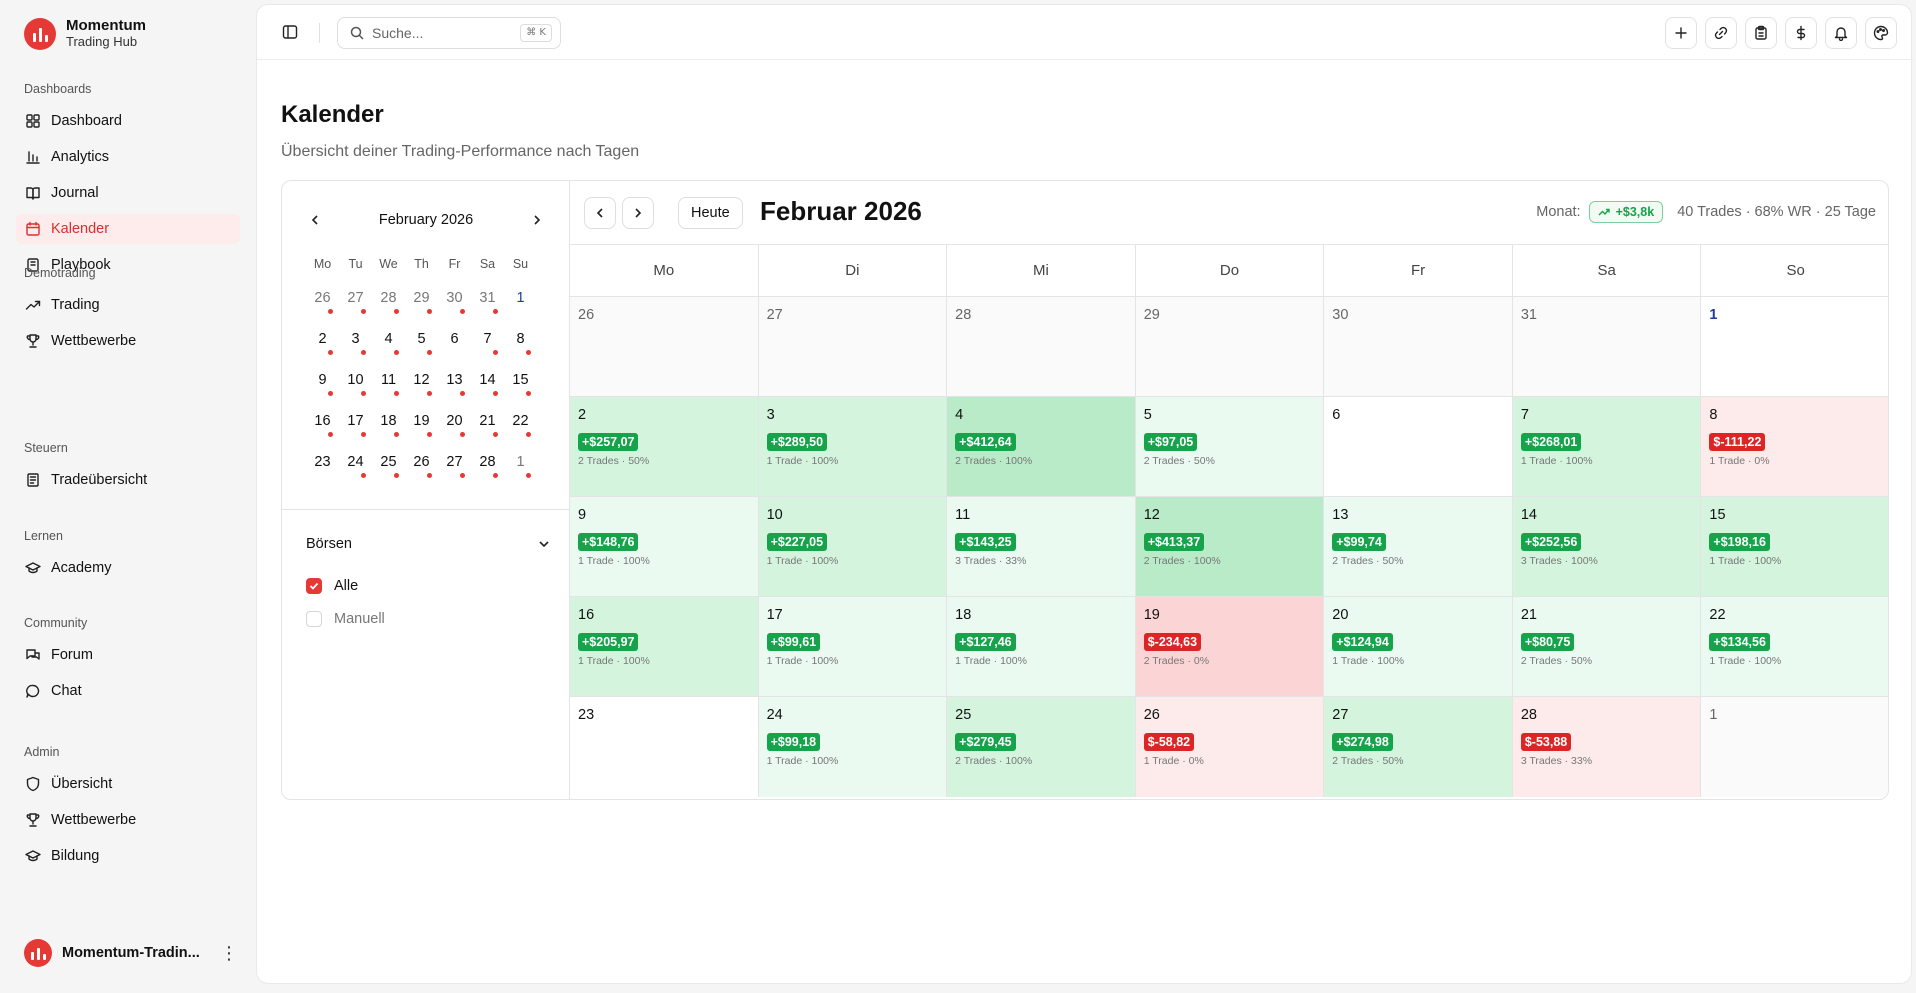 The height and width of the screenshot is (993, 1916). What do you see at coordinates (1607, 546) in the screenshot?
I see `calendar-day-cell: 14 +$252,56 3 Trades · 100%` at bounding box center [1607, 546].